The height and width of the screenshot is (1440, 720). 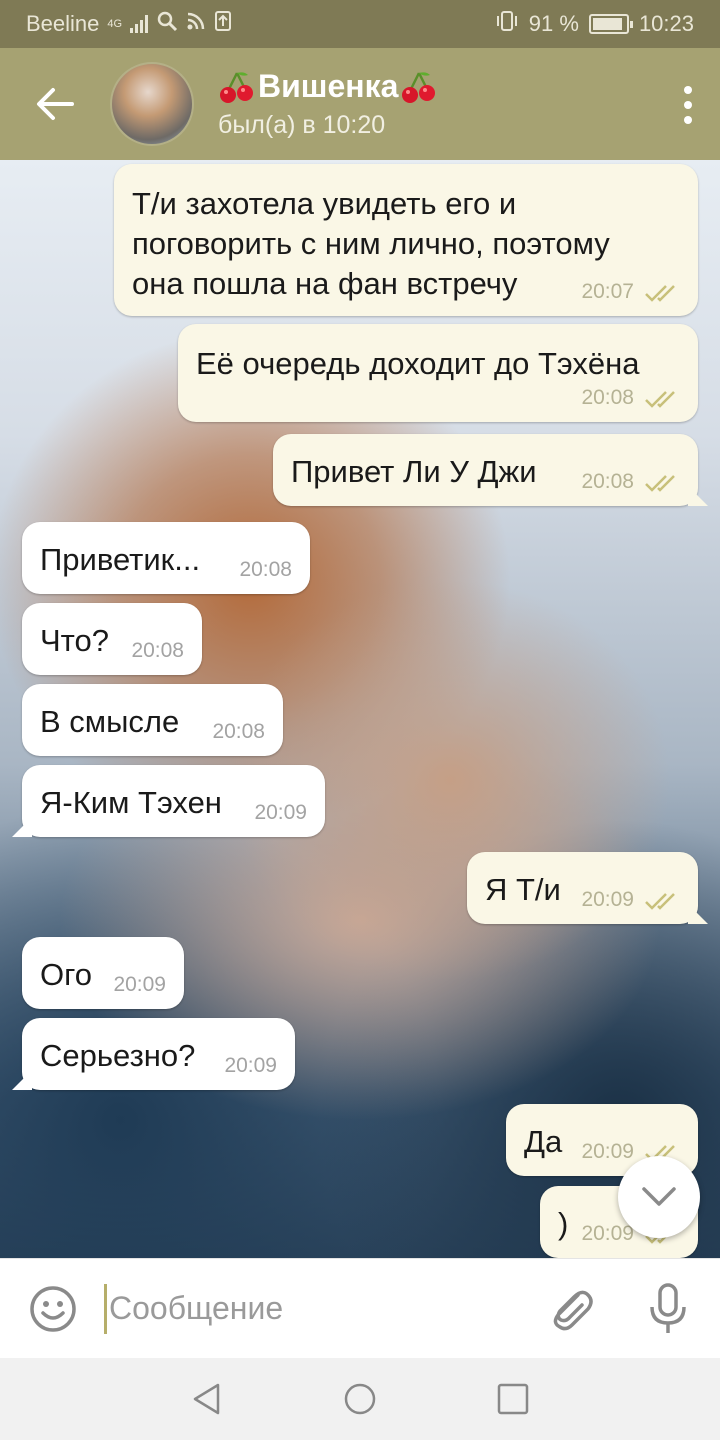 I want to click on emoji-button, so click(x=53, y=1309).